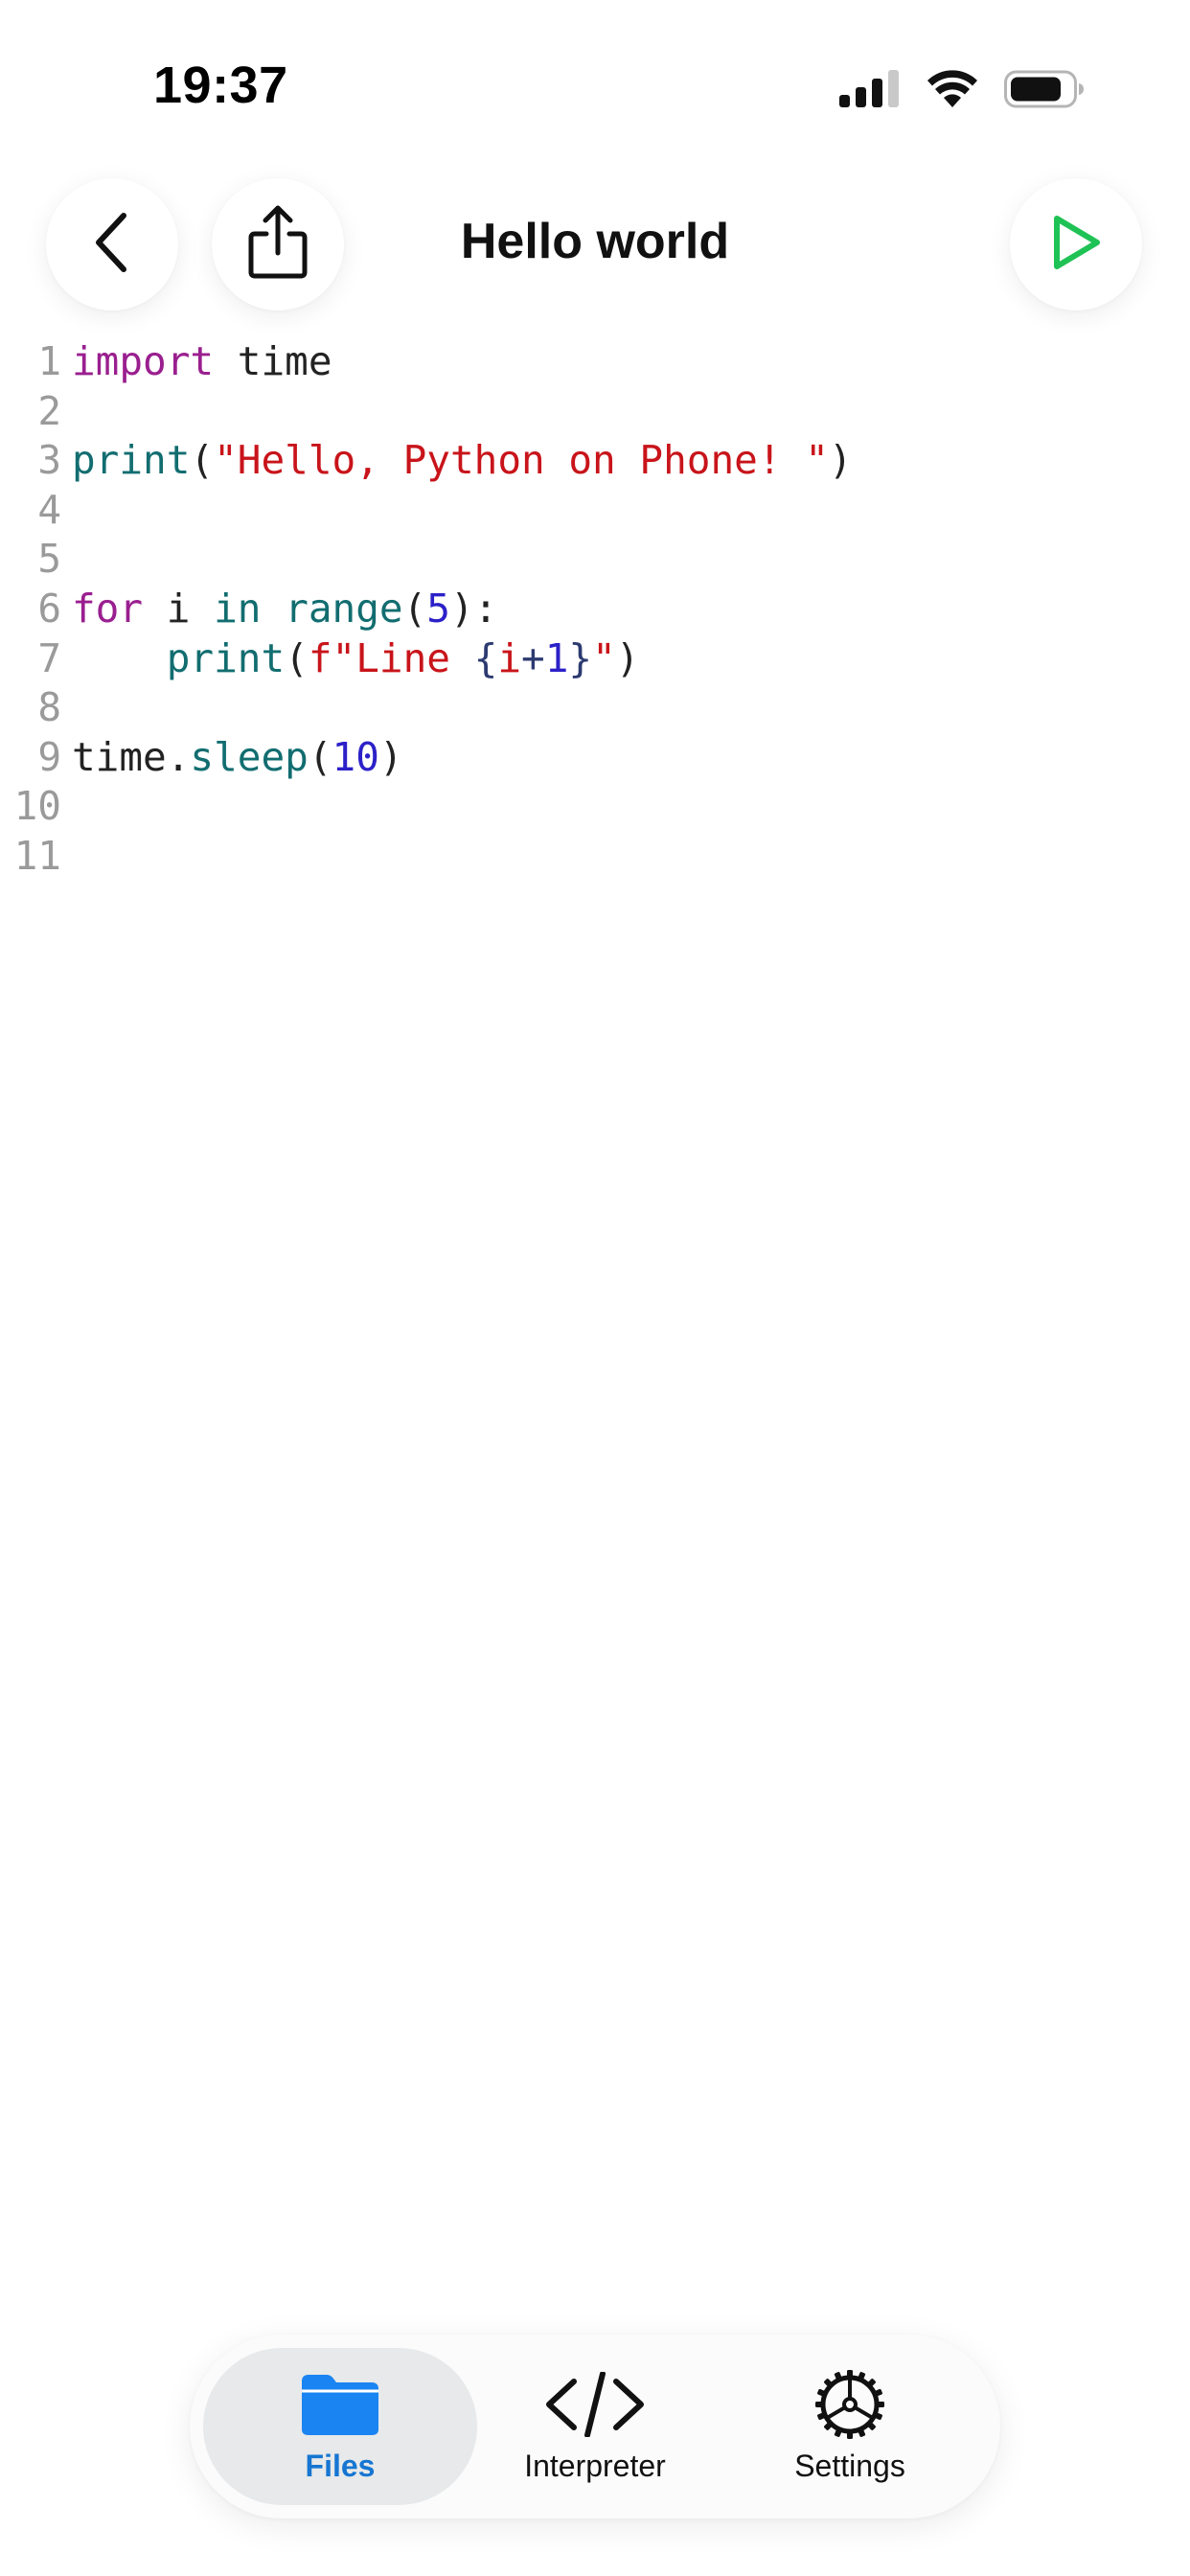  I want to click on code-token: +, so click(533, 657).